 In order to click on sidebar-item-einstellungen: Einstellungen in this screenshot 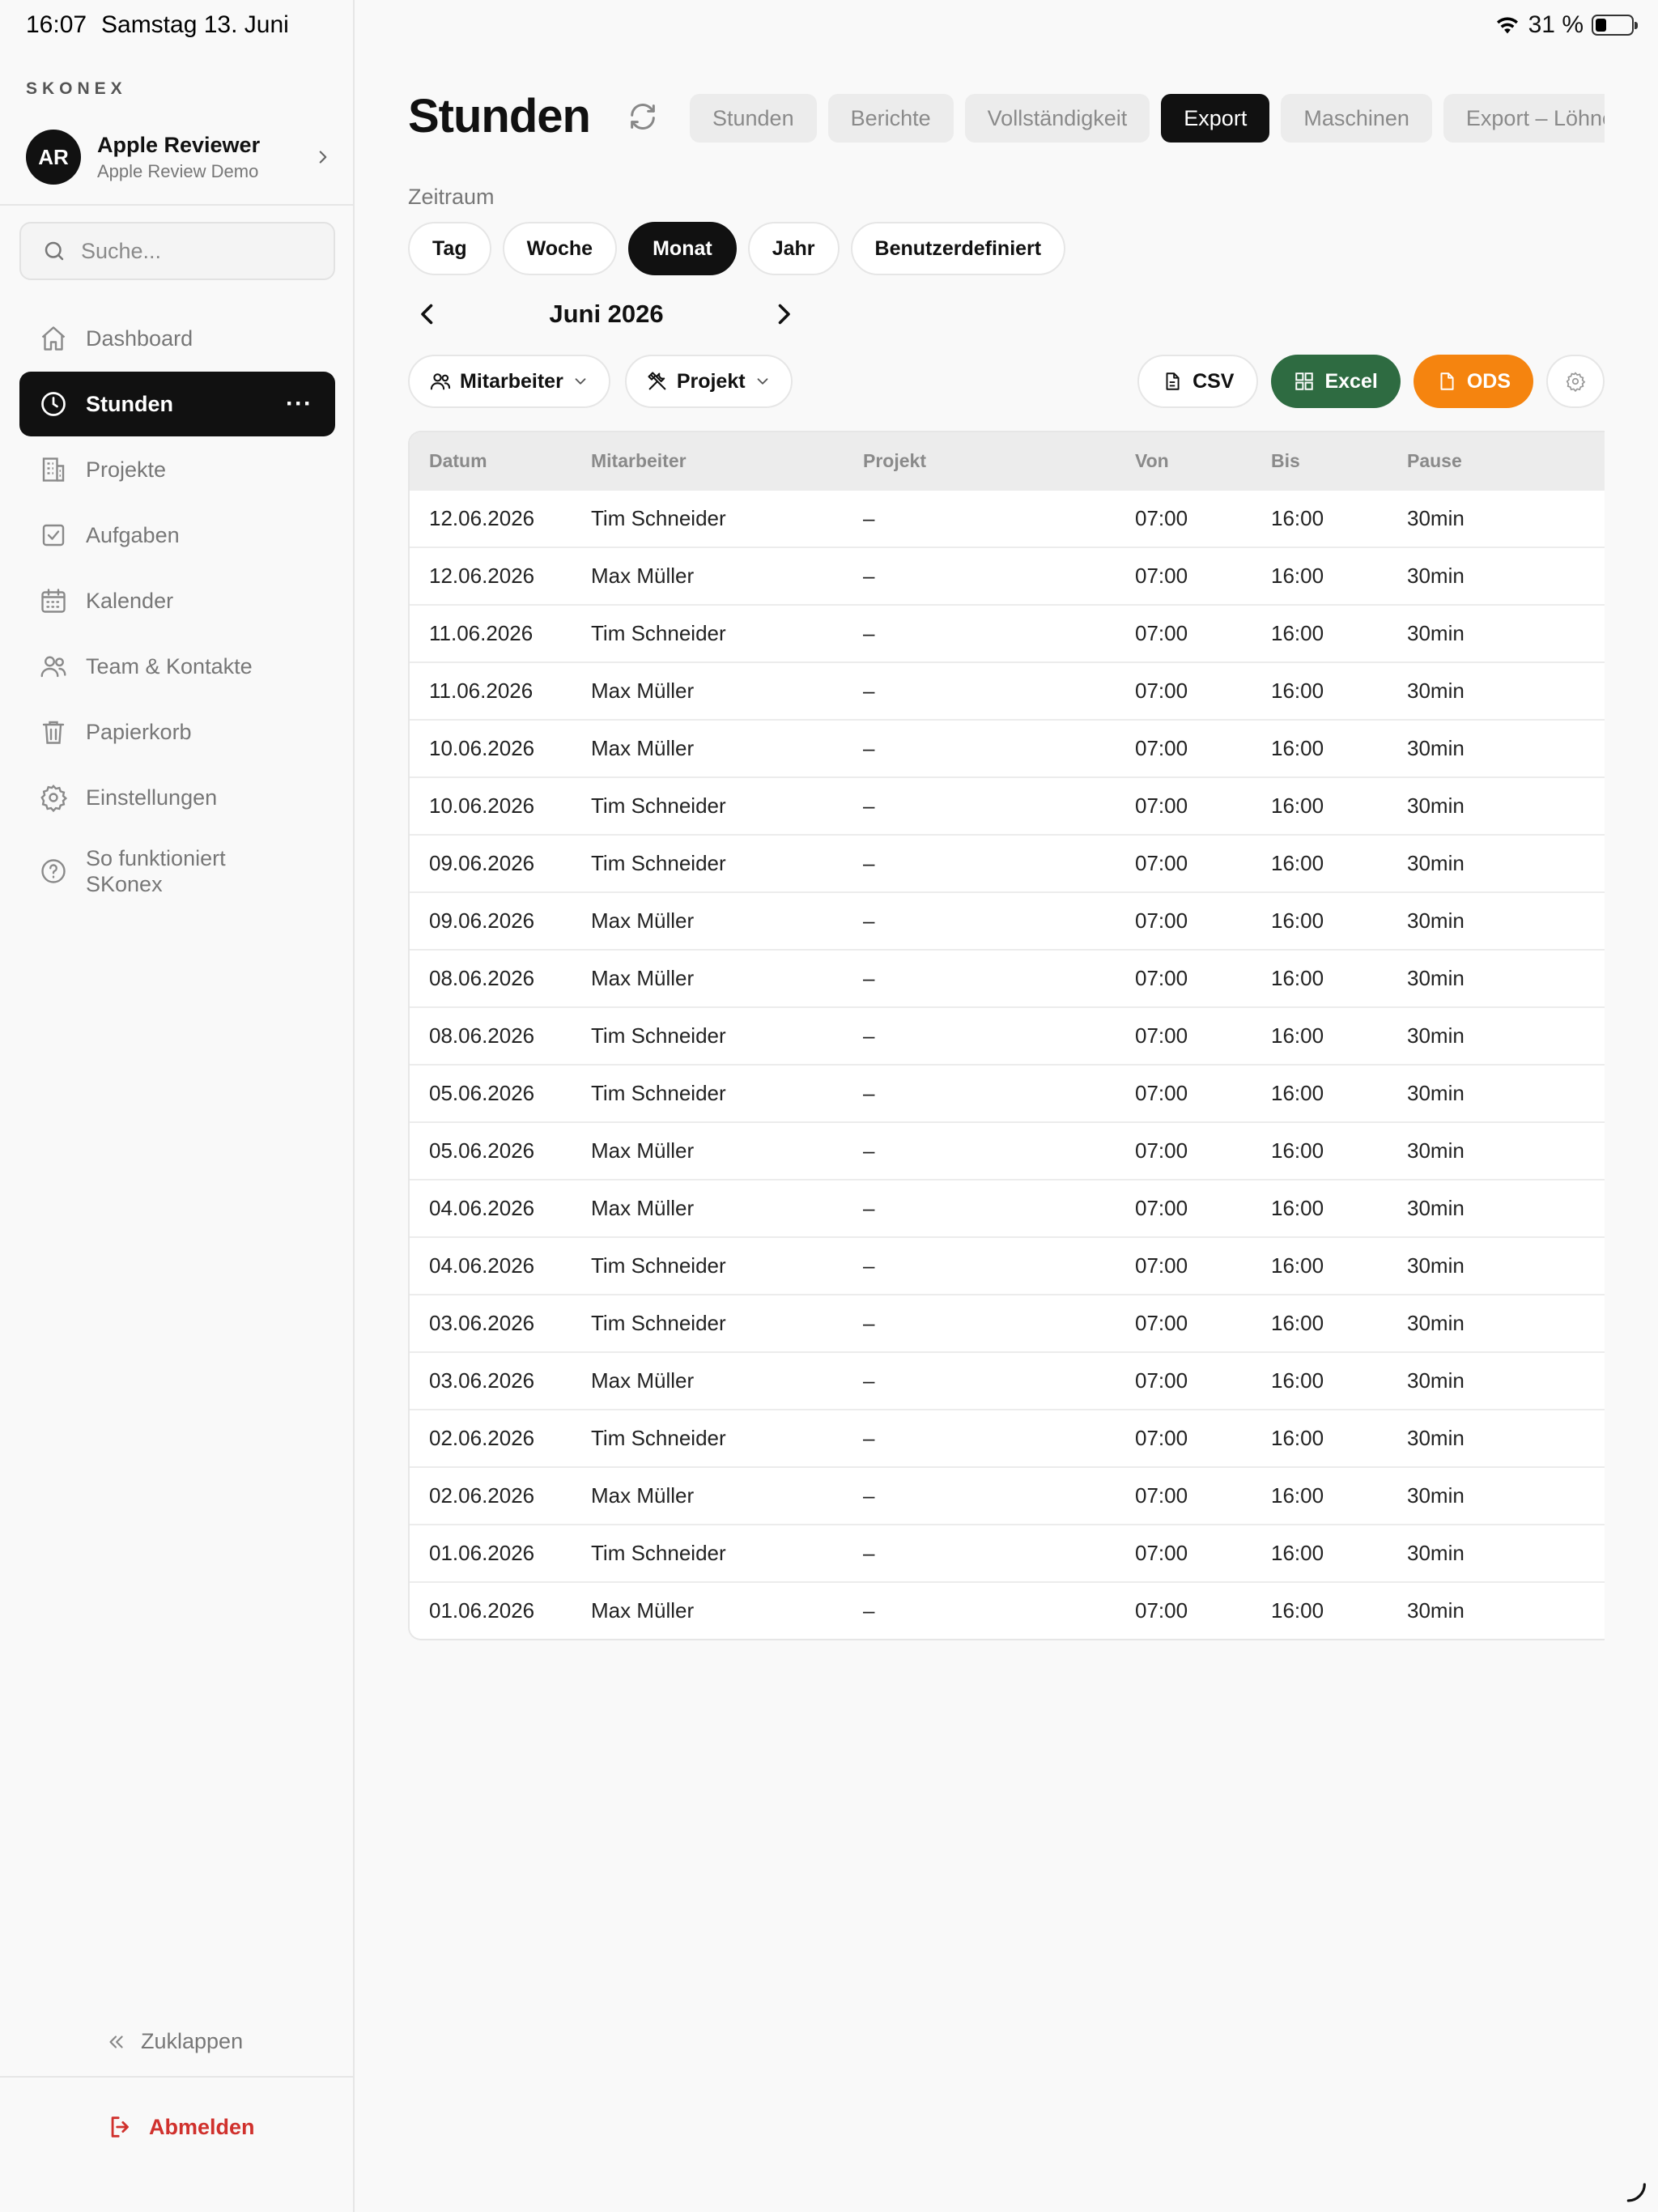, I will do `click(177, 798)`.